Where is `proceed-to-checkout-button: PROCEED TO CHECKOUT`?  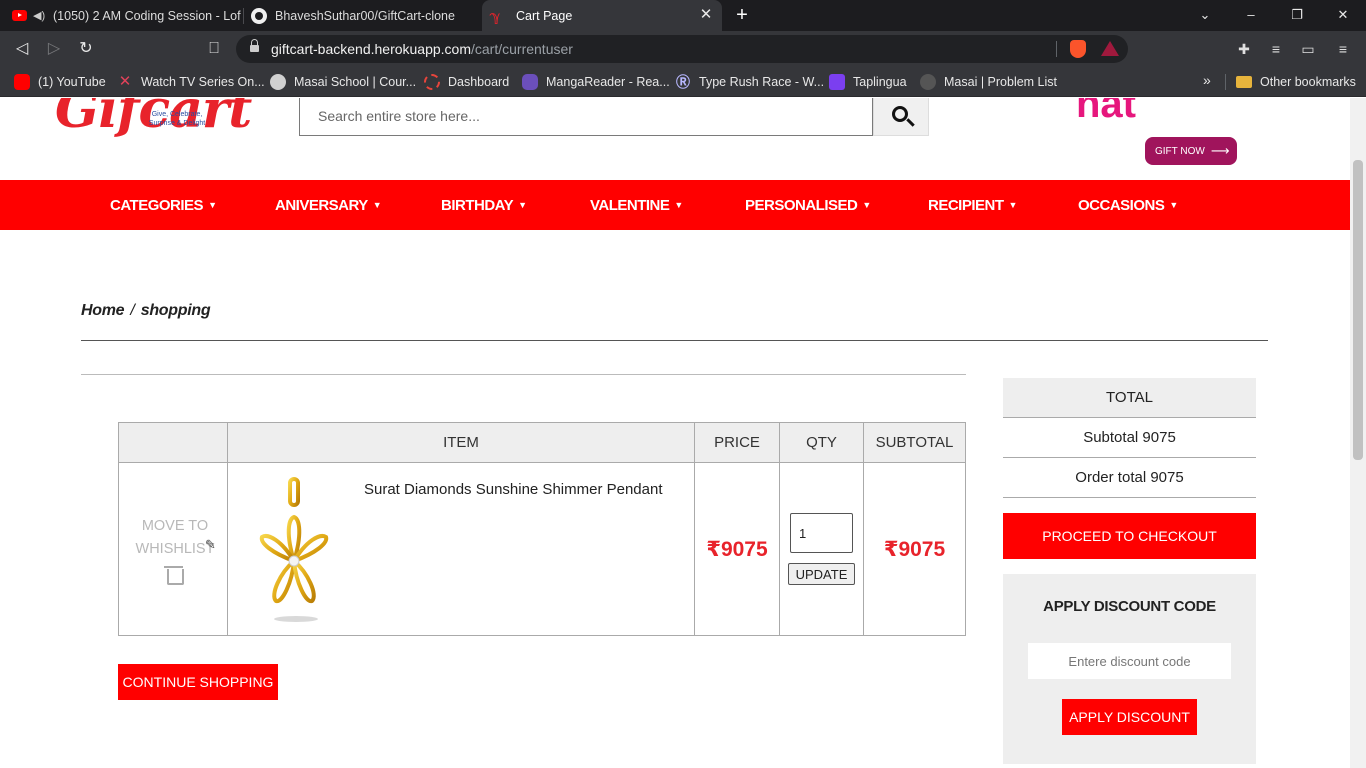
proceed-to-checkout-button: PROCEED TO CHECKOUT is located at coordinates (1129, 536).